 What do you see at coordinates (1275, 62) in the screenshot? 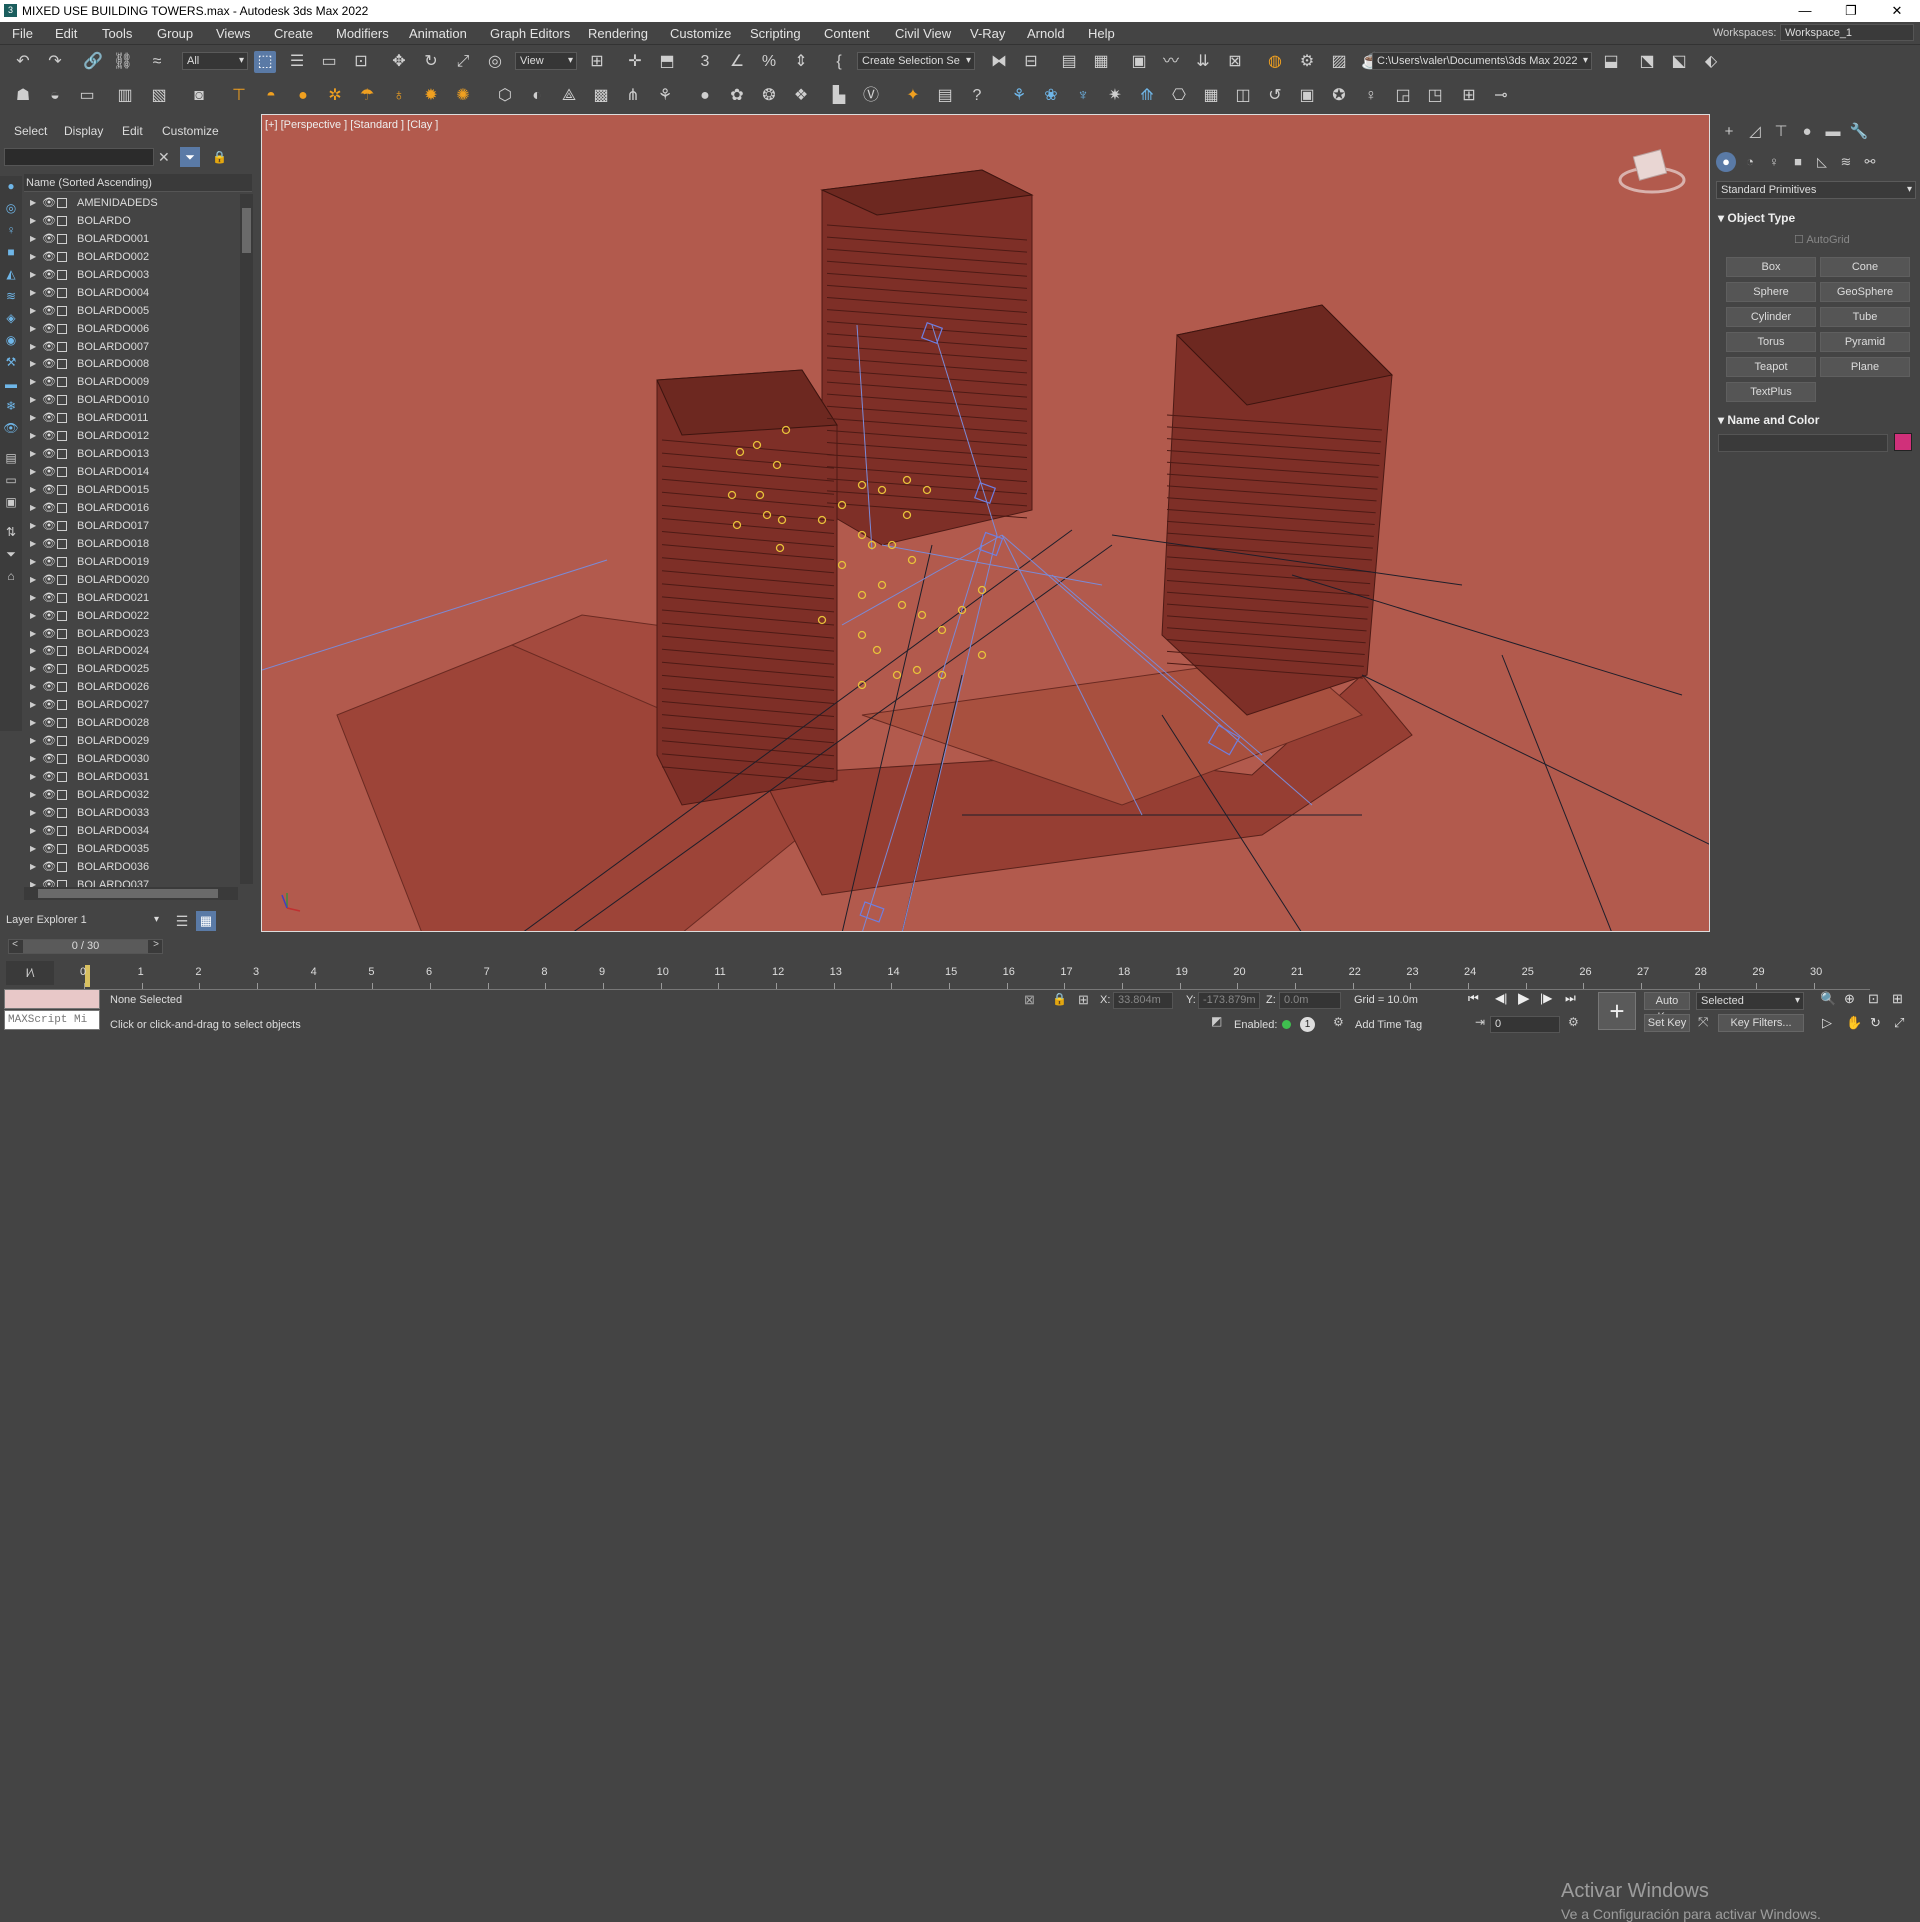
I see `material-editor-icon: ◍` at bounding box center [1275, 62].